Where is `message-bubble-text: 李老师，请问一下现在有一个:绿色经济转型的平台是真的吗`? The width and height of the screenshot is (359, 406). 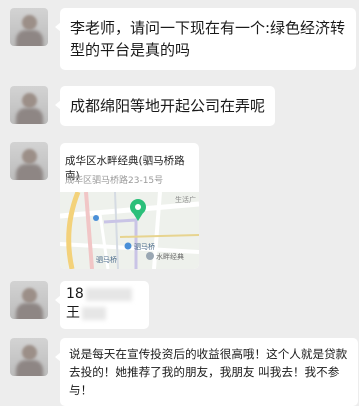 message-bubble-text: 李老师，请问一下现在有一个:绿色经济转型的平台是真的吗 is located at coordinates (205, 39).